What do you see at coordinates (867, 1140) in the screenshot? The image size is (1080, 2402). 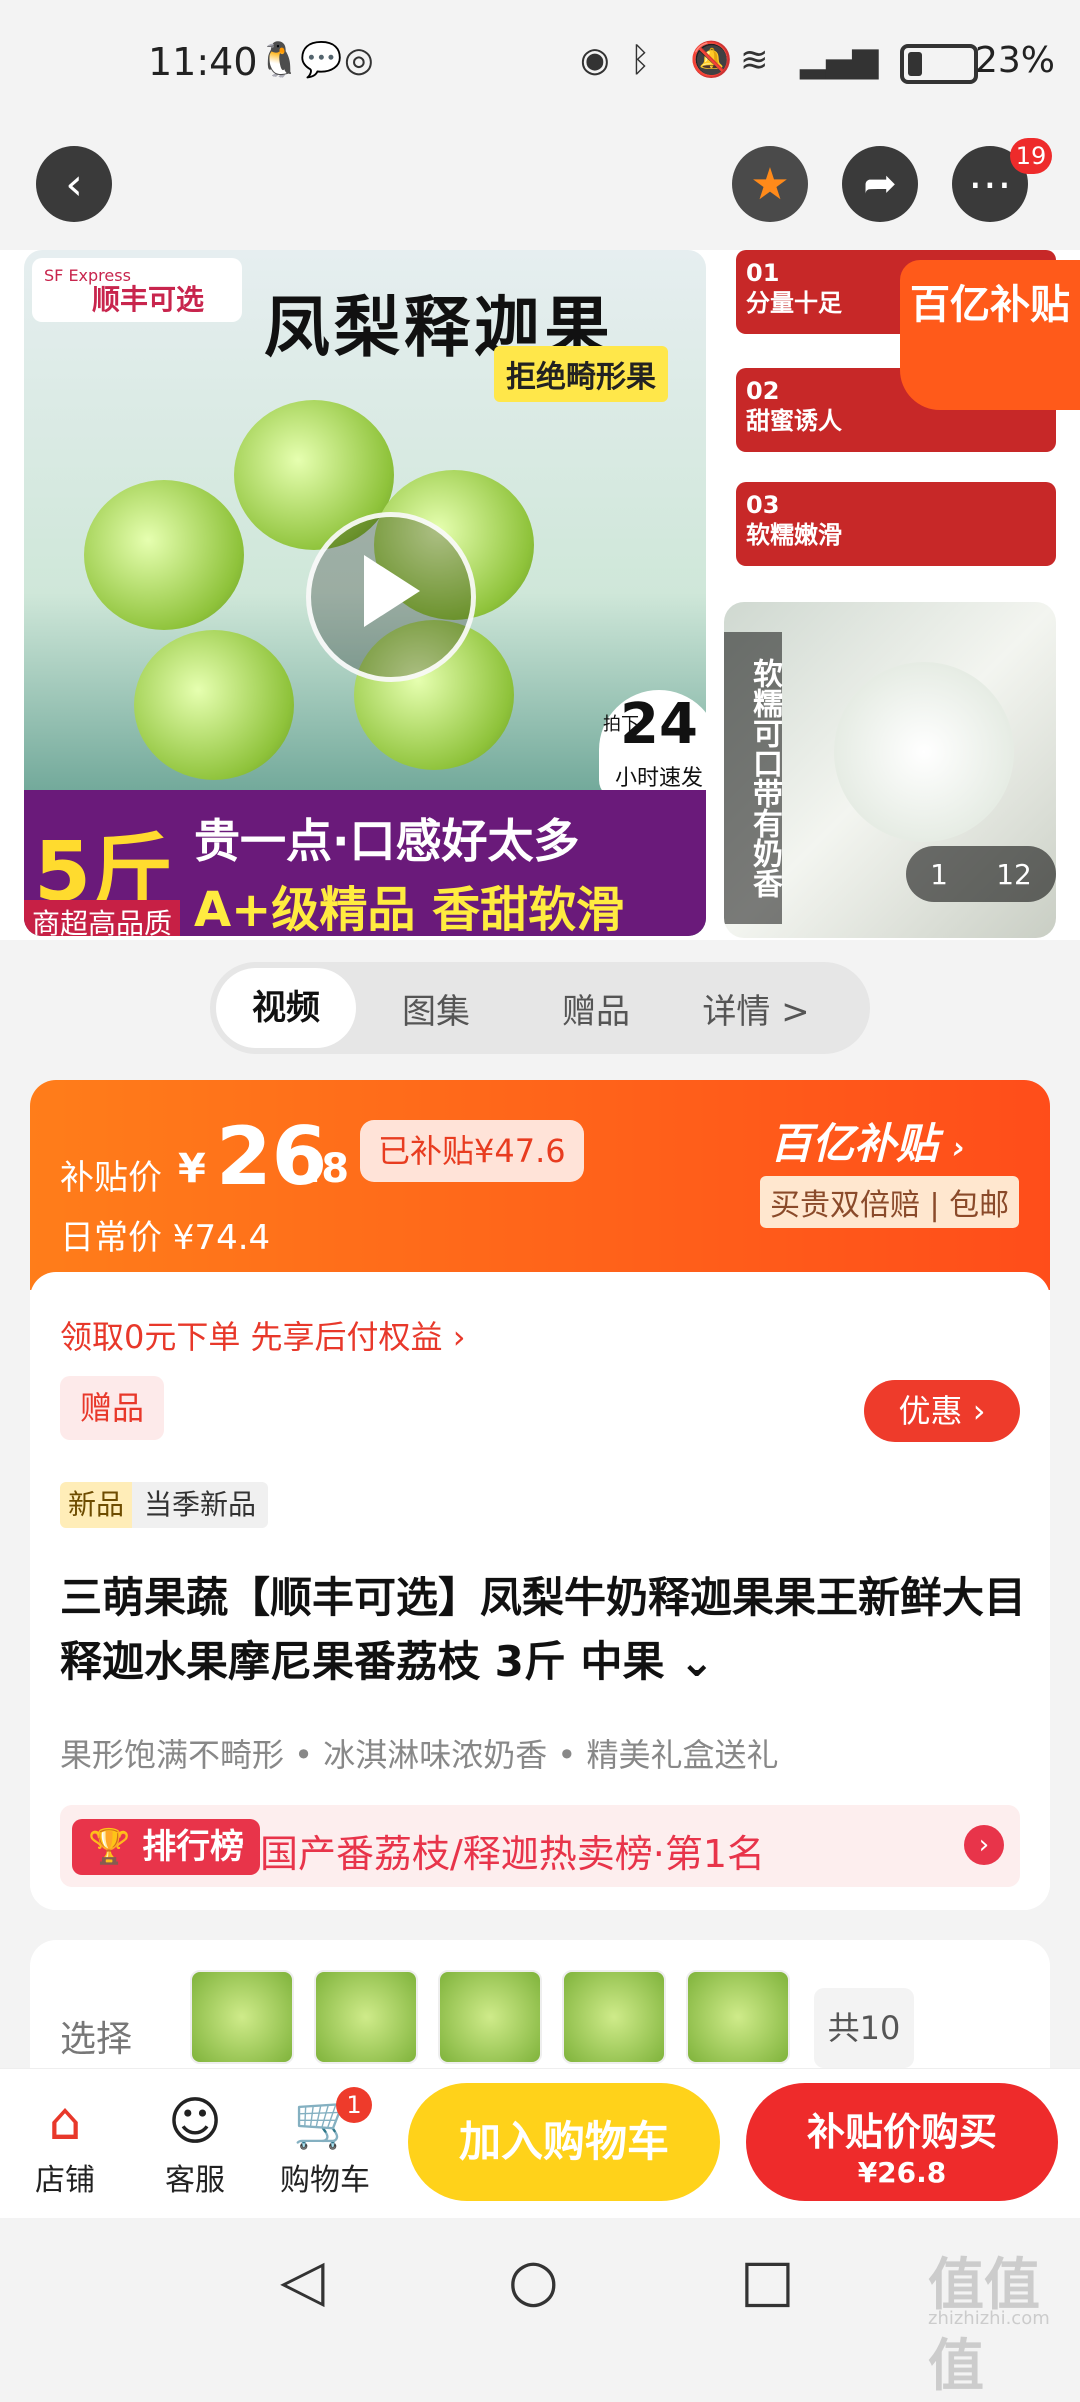 I see `bybt-title: 百亿补贴 ›` at bounding box center [867, 1140].